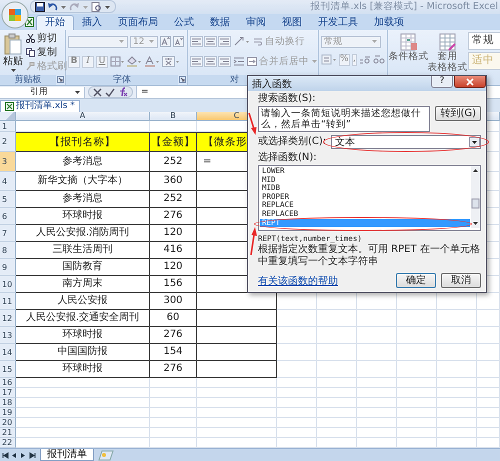 The image size is (500, 461). What do you see at coordinates (239, 62) in the screenshot?
I see `indent-icon` at bounding box center [239, 62].